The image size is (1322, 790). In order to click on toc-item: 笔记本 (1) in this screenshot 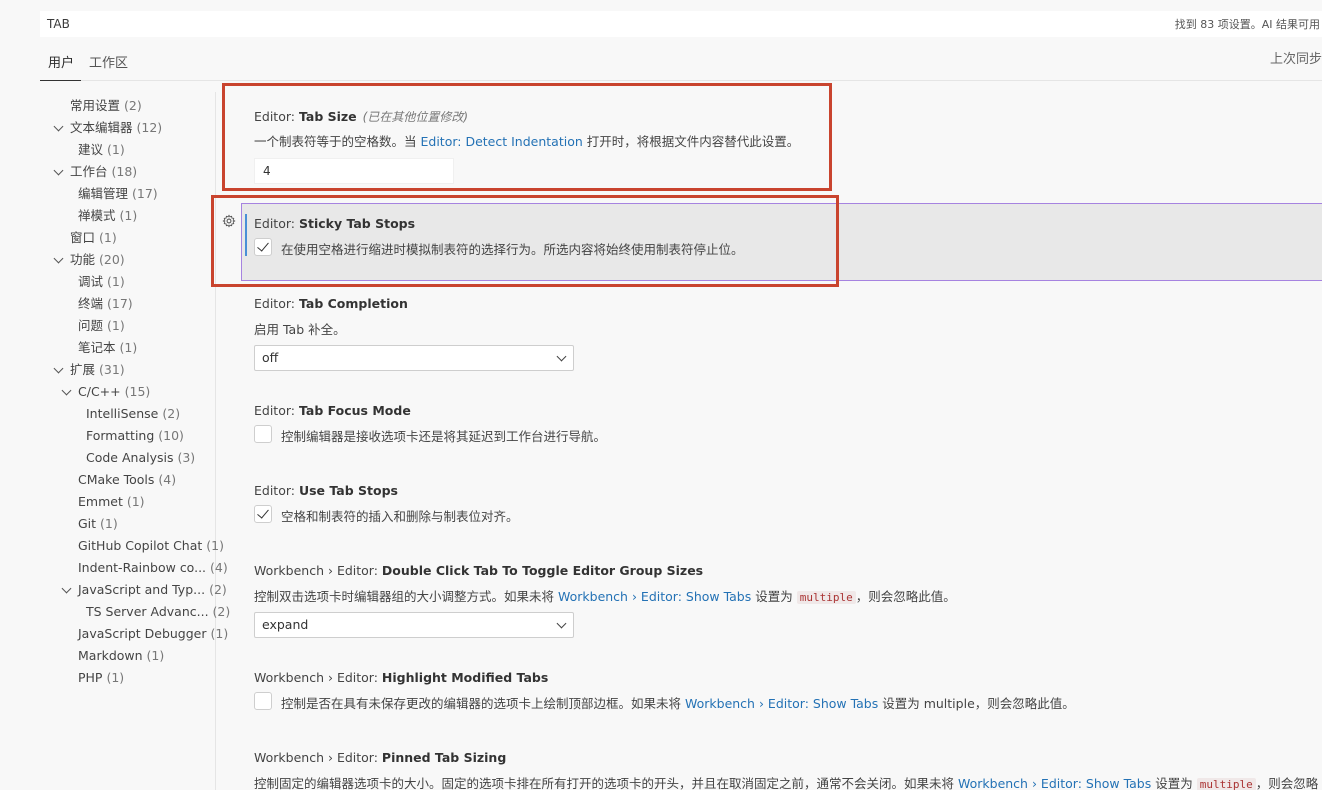, I will do `click(107, 348)`.